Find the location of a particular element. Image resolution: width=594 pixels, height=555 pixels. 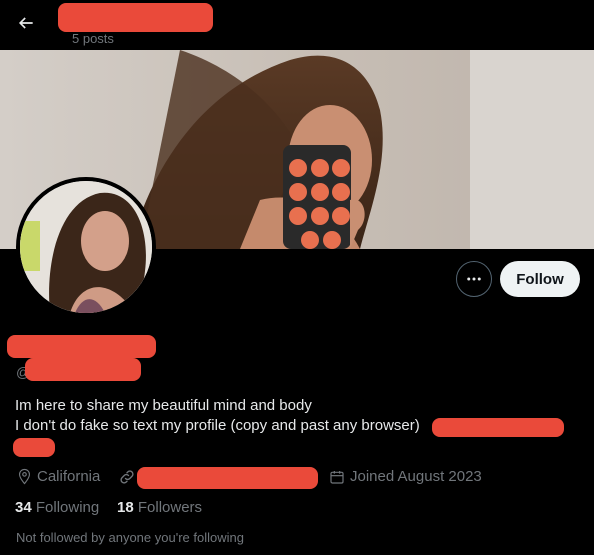

avatar is located at coordinates (86, 247).